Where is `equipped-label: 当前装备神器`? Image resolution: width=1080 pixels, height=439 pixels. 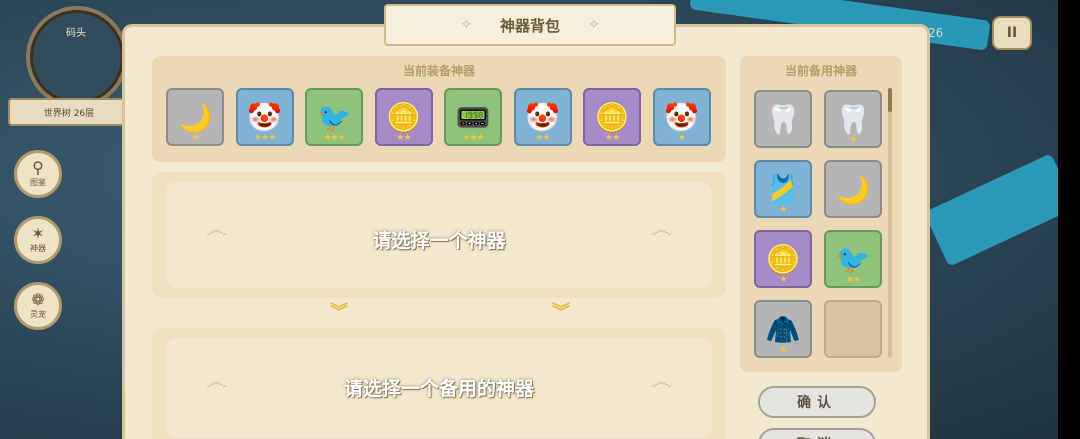
equipped-label: 当前装备神器 is located at coordinates (438, 71).